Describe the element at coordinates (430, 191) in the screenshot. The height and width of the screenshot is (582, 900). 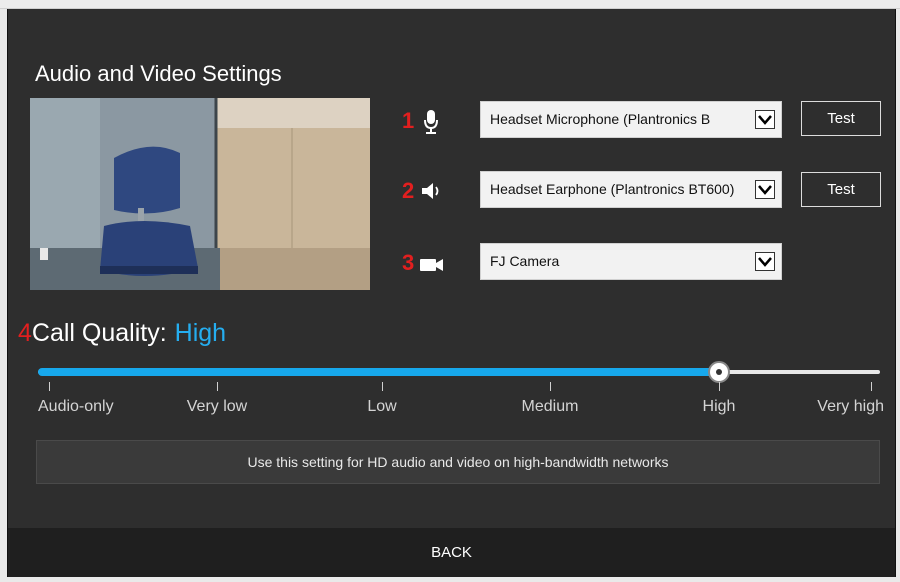
I see `speaker-icon` at that location.